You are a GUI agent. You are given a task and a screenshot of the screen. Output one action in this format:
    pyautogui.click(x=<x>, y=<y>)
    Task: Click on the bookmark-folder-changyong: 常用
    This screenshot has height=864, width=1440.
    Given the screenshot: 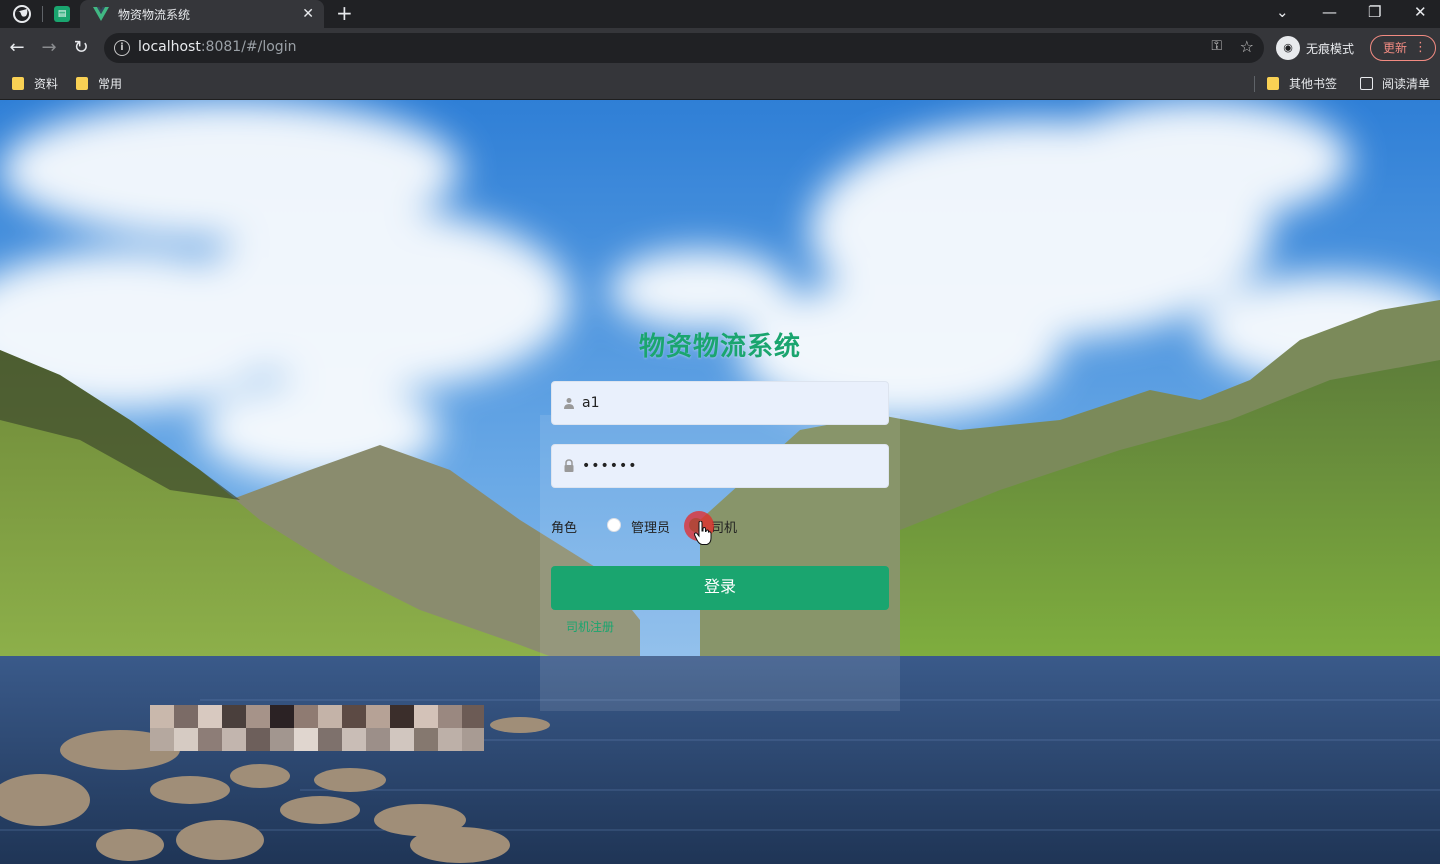 What is the action you would take?
    pyautogui.click(x=99, y=84)
    